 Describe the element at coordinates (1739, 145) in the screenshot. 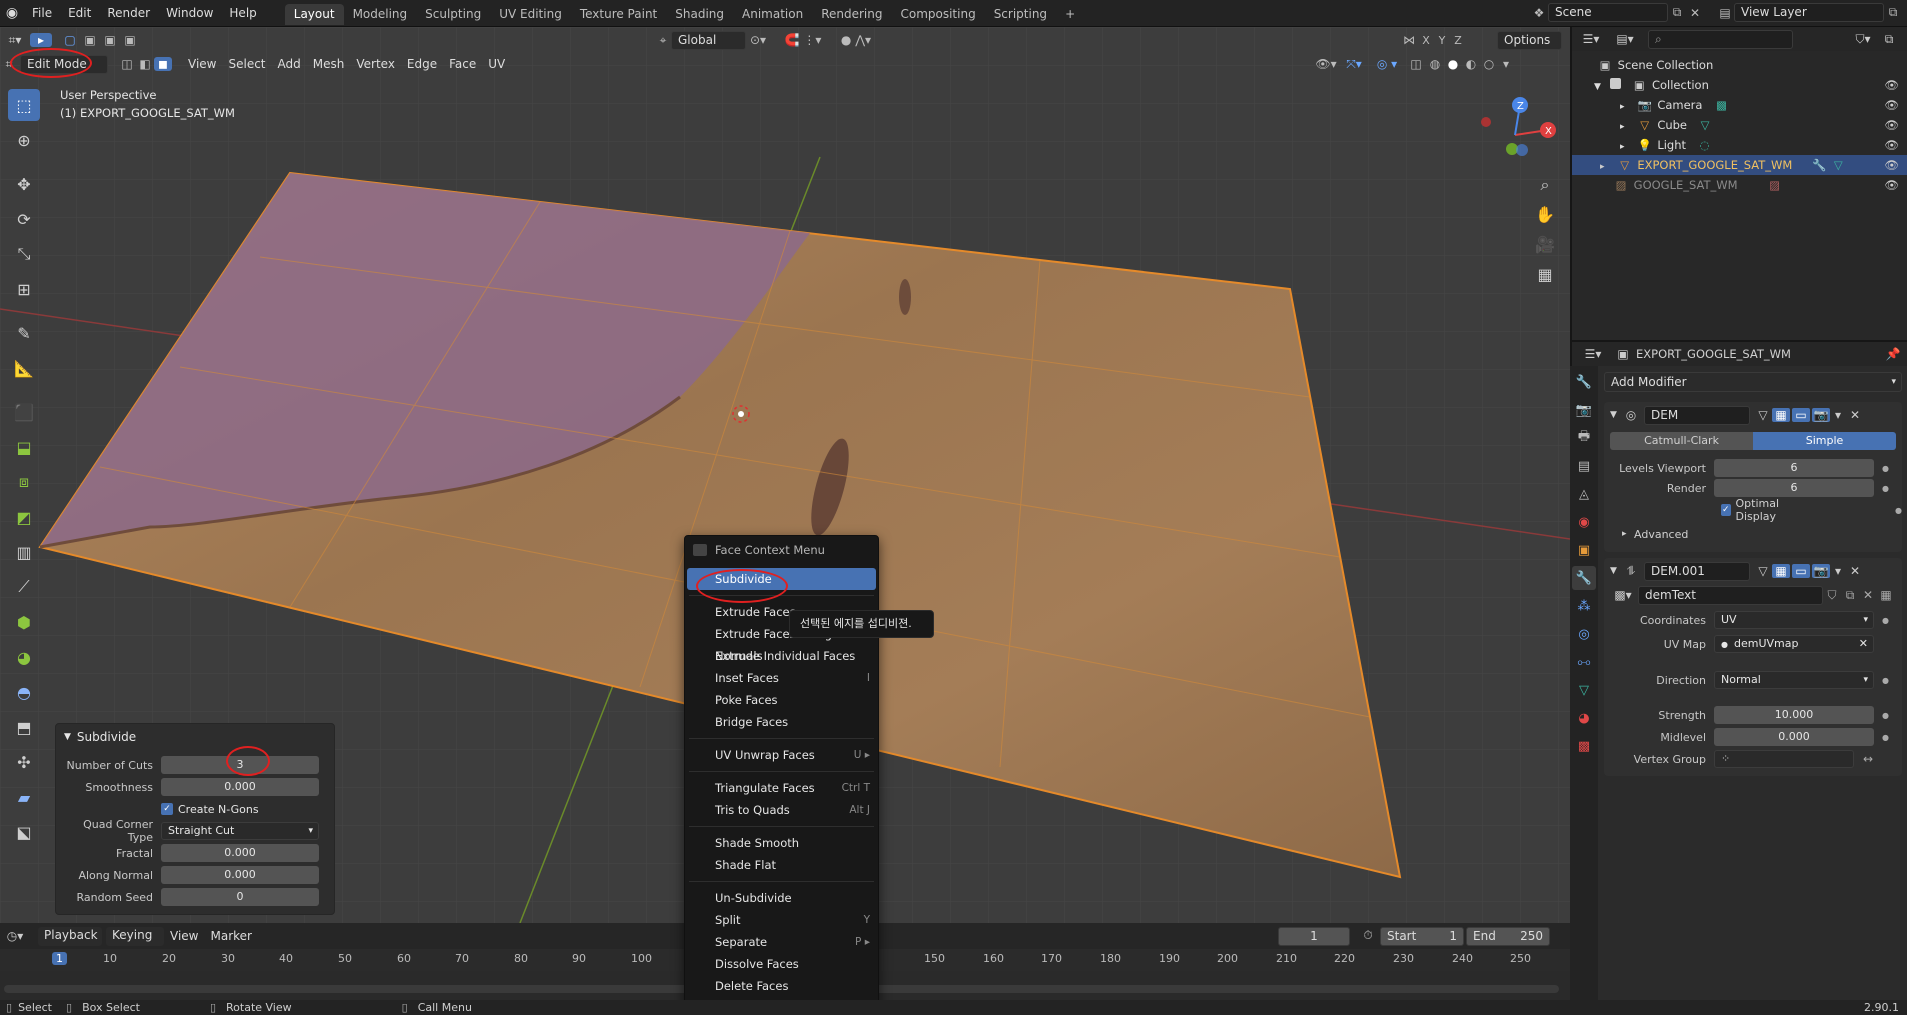

I see `outliner-item-light: ▸ 💡 Light ◌ 👁` at that location.